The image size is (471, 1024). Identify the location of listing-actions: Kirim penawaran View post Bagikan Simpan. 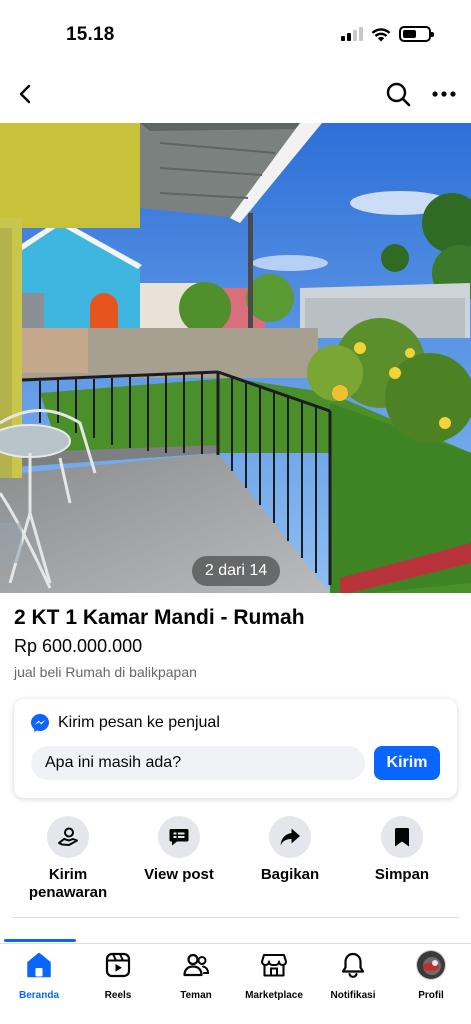
(235, 866).